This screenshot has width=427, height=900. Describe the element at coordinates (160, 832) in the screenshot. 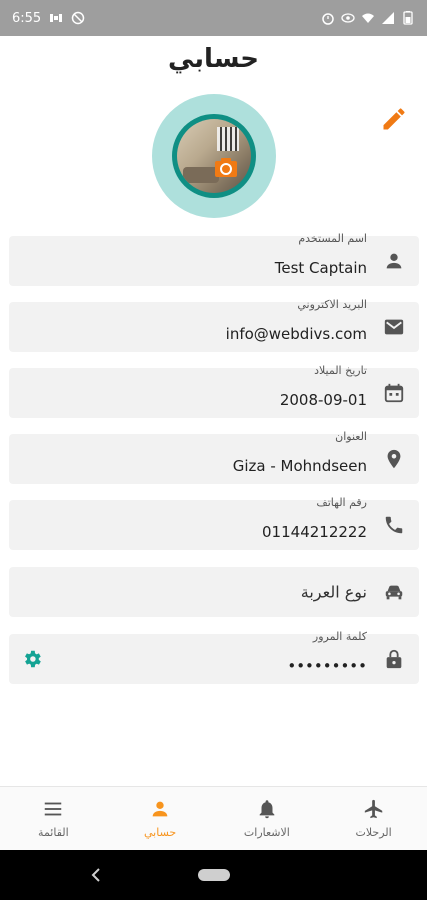

I see `nav-label: حسابي` at that location.